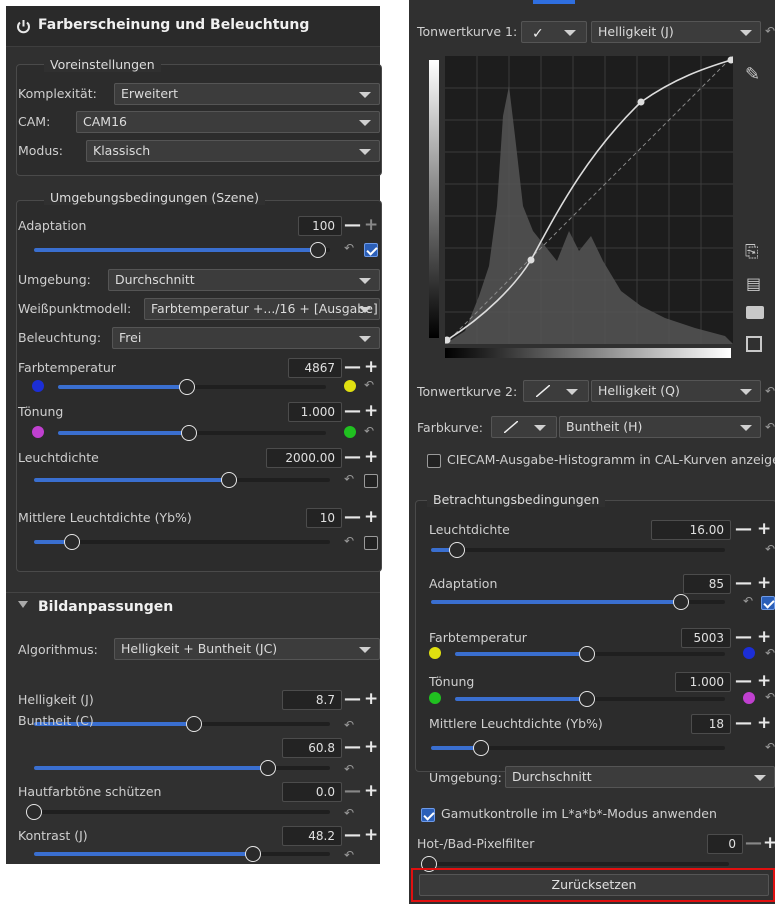  I want to click on skin-protect-value: 0.0, so click(312, 792).